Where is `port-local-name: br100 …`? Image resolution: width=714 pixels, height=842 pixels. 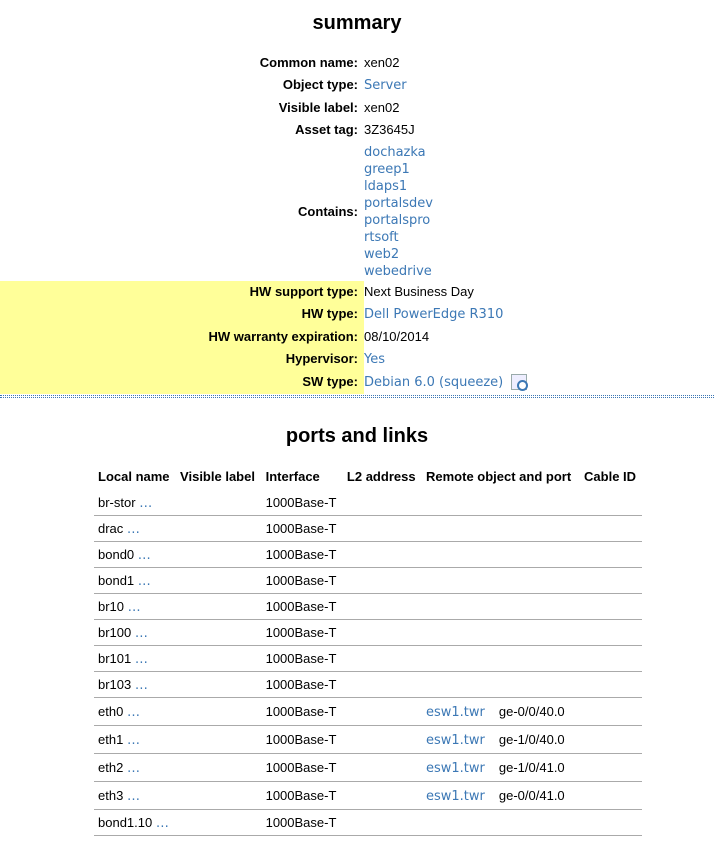 port-local-name: br100 … is located at coordinates (135, 632).